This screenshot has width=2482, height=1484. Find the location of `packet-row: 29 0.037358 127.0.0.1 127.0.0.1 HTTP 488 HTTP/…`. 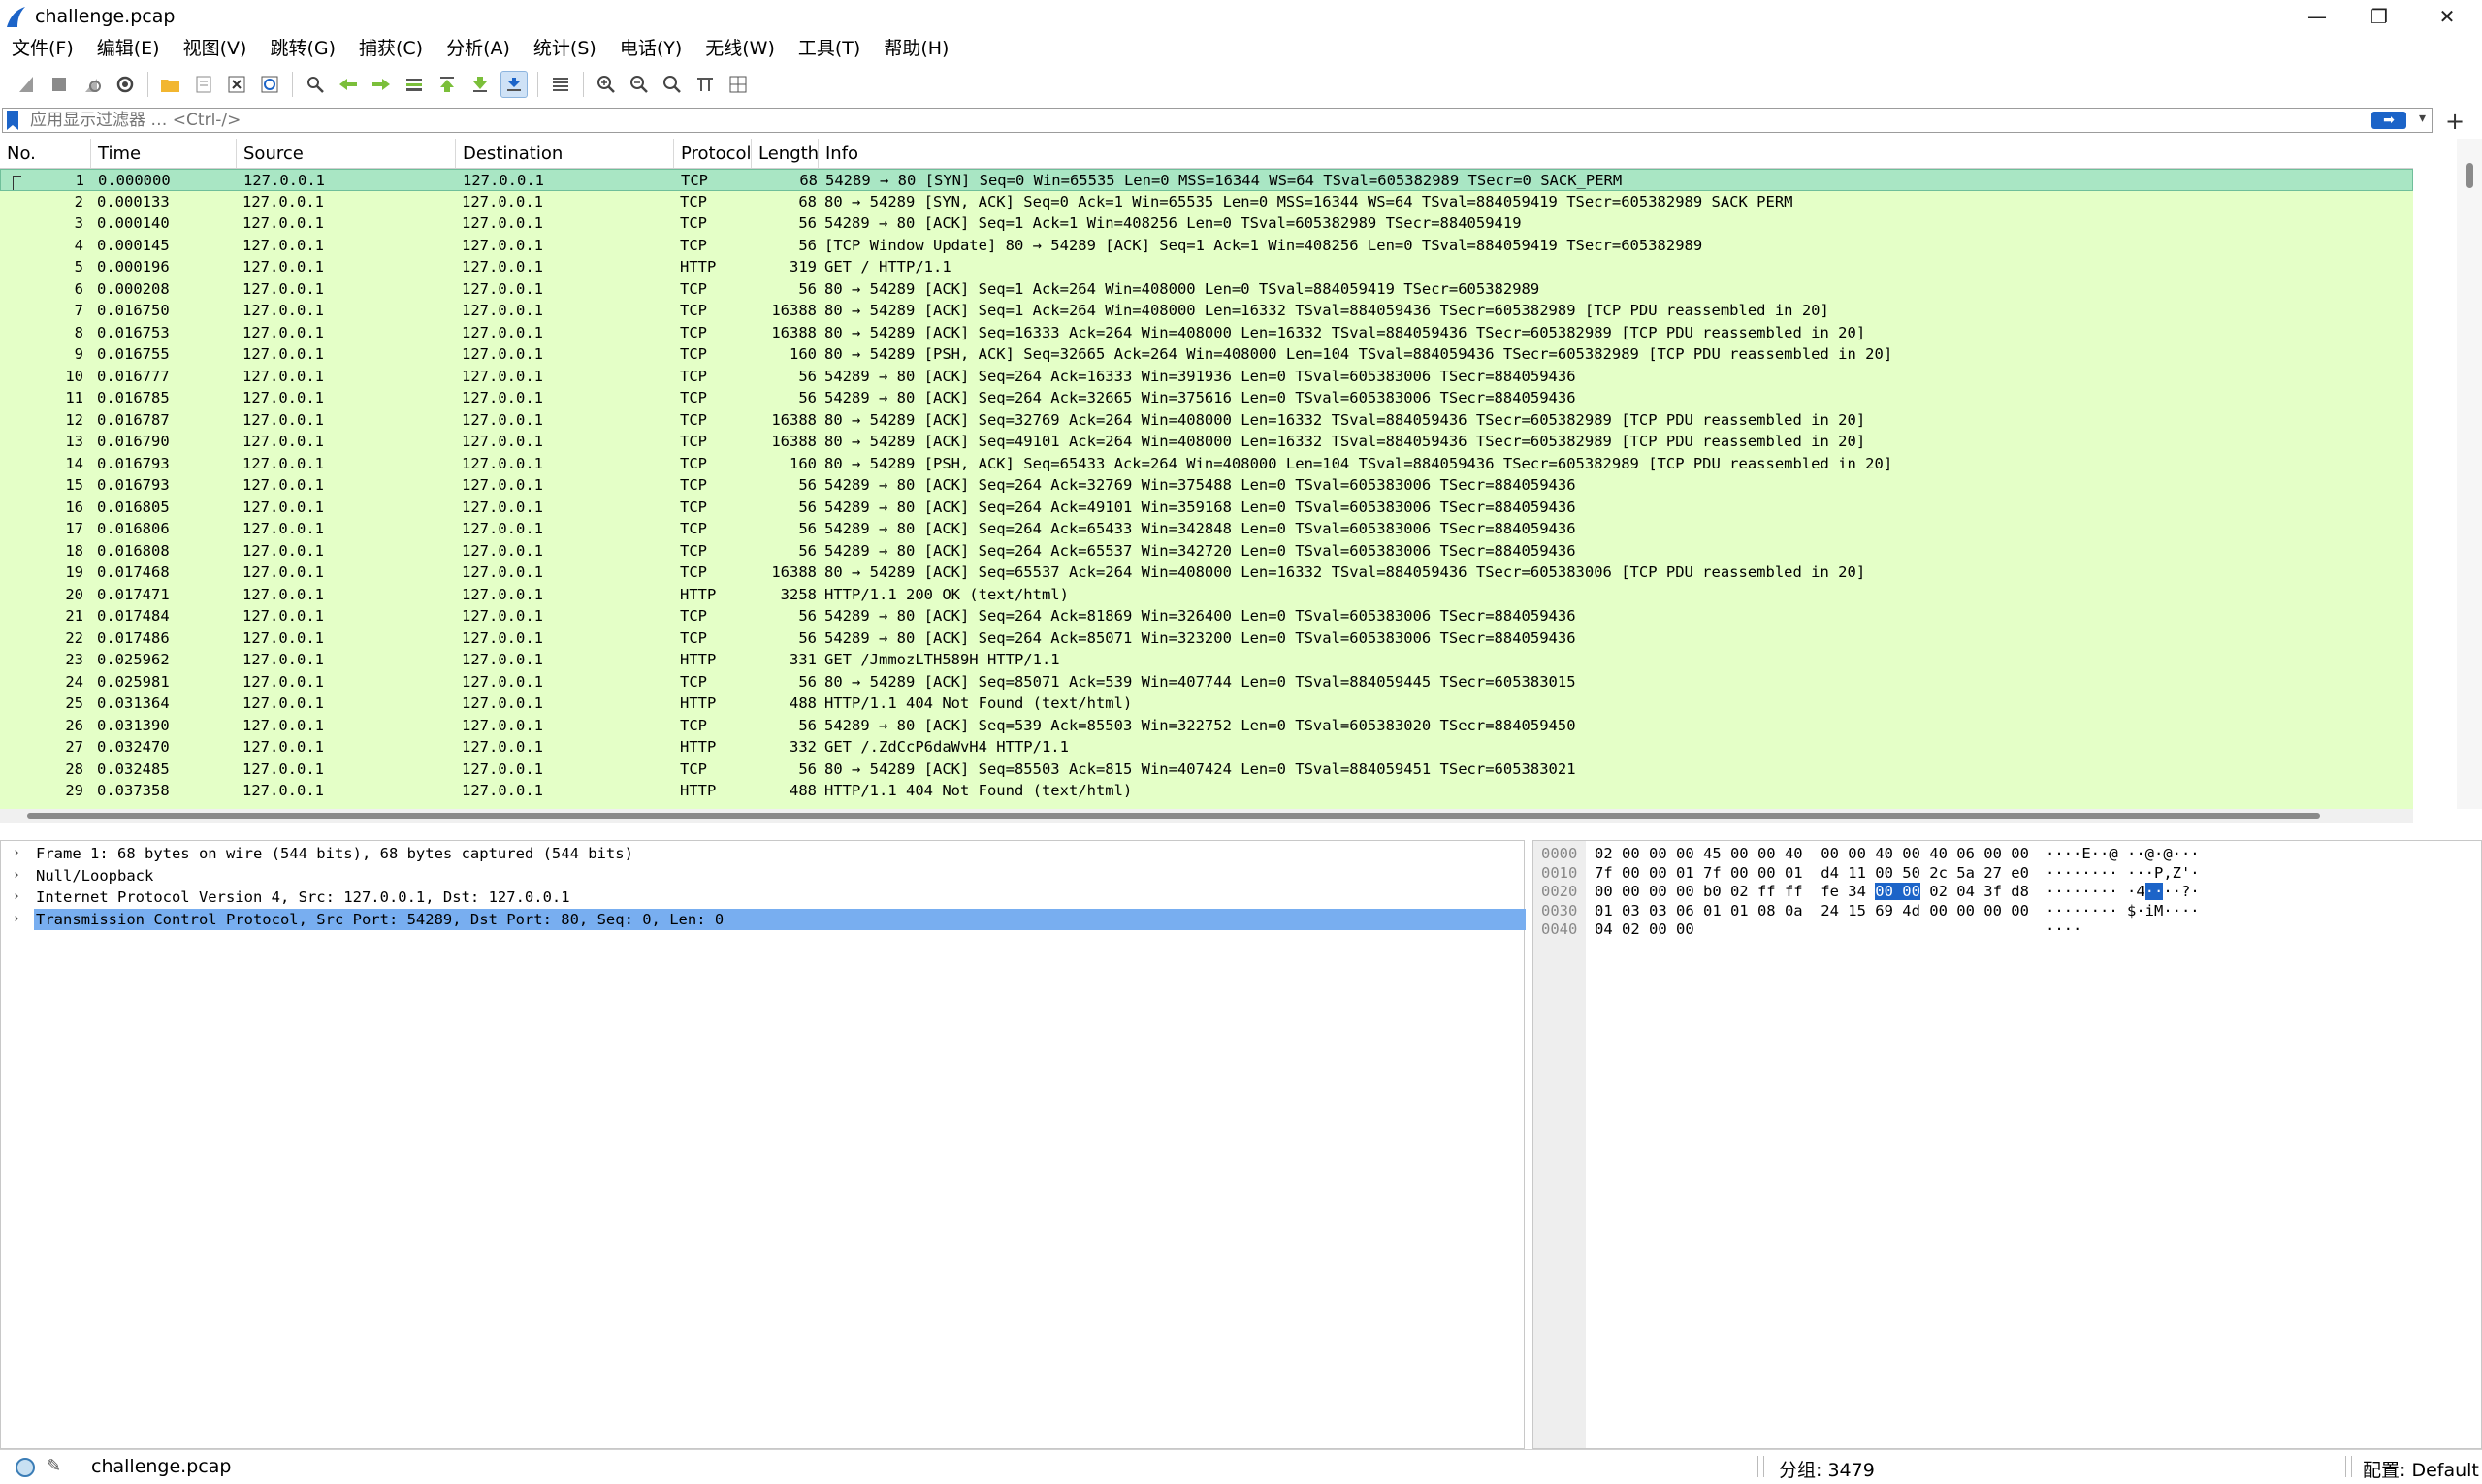

packet-row: 29 0.037358 127.0.0.1 127.0.0.1 HTTP 488 HTTP/… is located at coordinates (1206, 791).